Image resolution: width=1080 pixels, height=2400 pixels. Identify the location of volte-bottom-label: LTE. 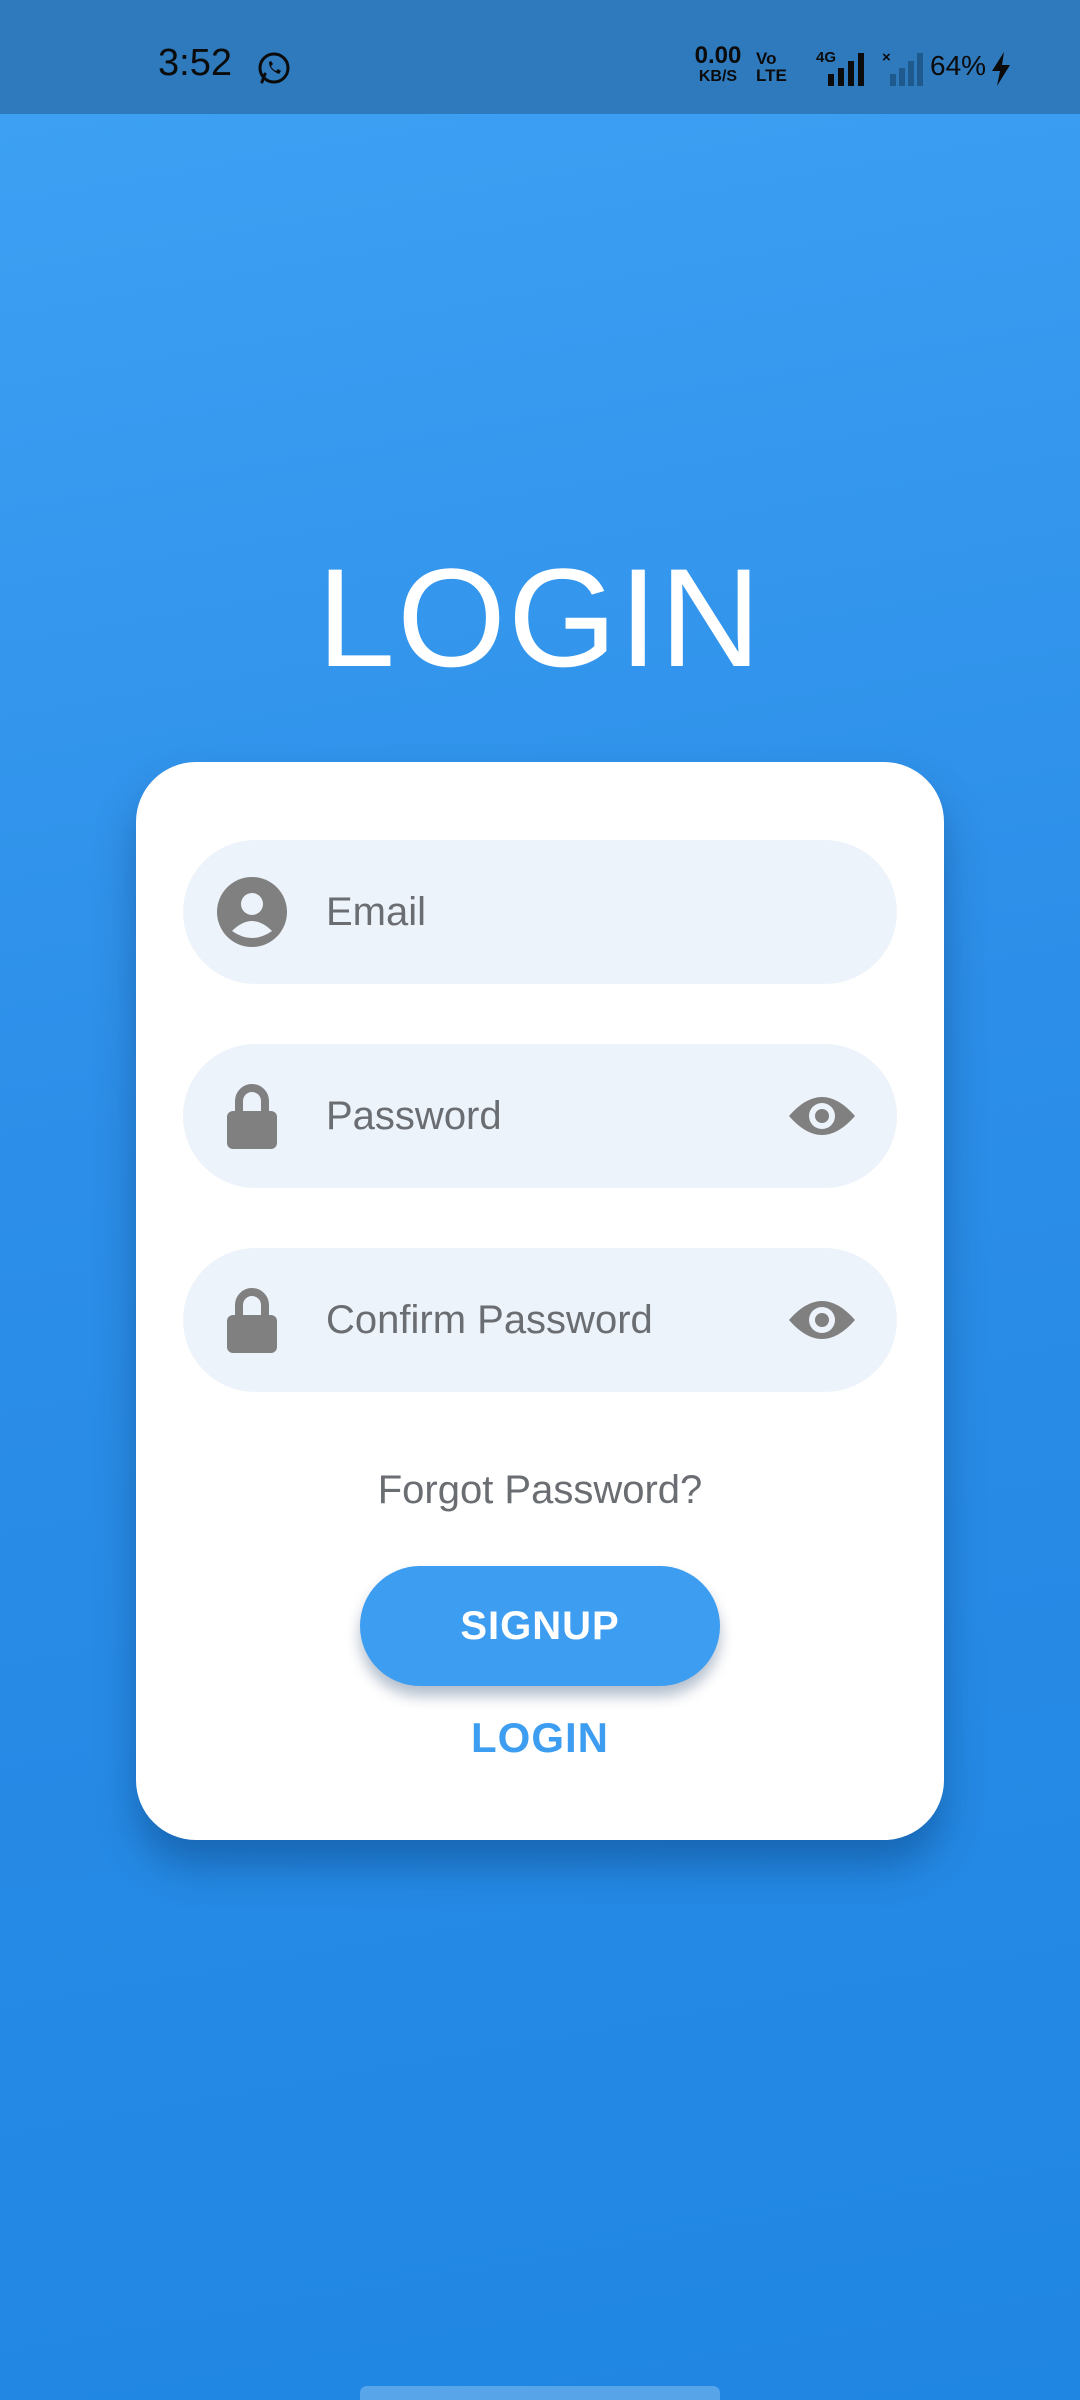
(771, 75).